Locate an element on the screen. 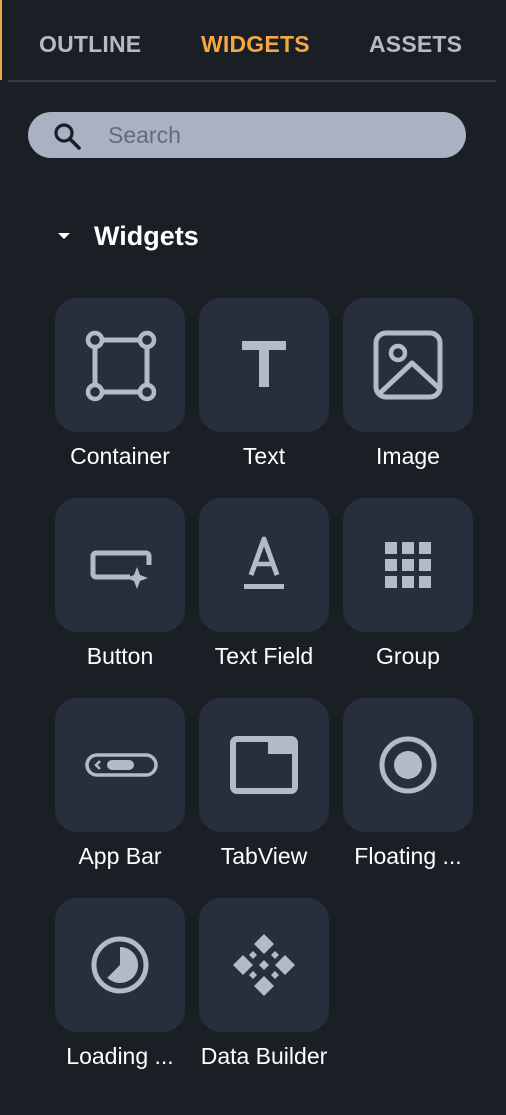 This screenshot has width=506, height=1115. widget-tile-container is located at coordinates (120, 365).